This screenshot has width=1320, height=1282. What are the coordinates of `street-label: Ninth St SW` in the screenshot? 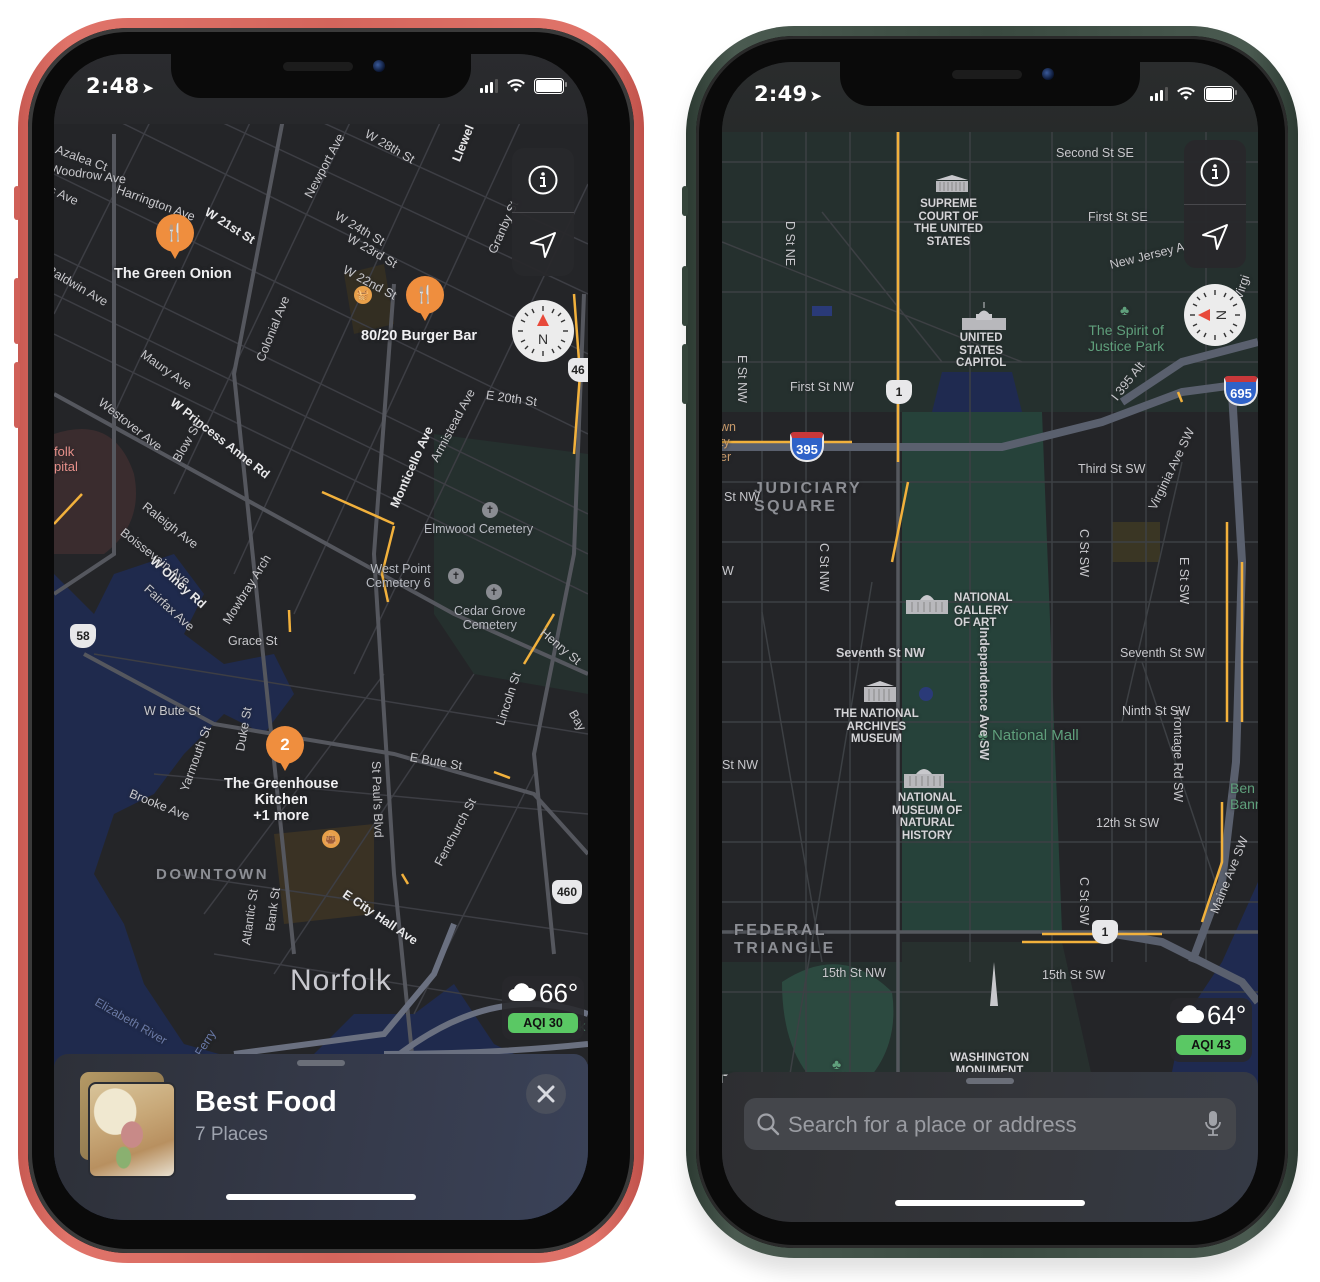 It's located at (1156, 711).